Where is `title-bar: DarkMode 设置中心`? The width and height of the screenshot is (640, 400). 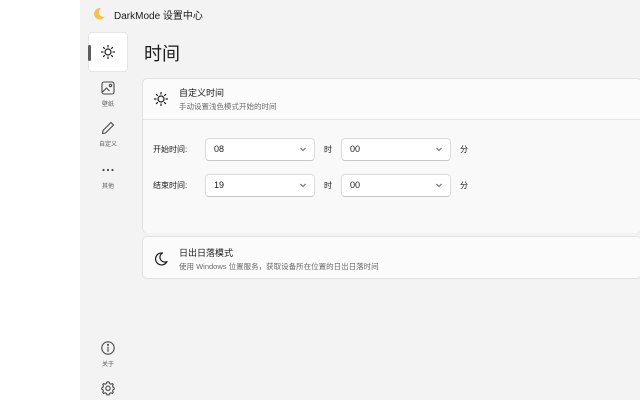 title-bar: DarkMode 设置中心 is located at coordinates (360, 14).